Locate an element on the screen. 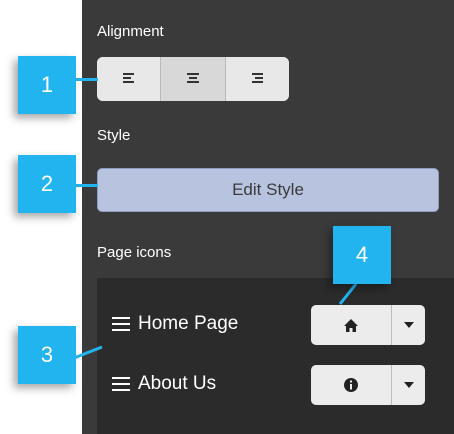 Image resolution: width=454 pixels, height=434 pixels. page-name: About Us is located at coordinates (177, 383).